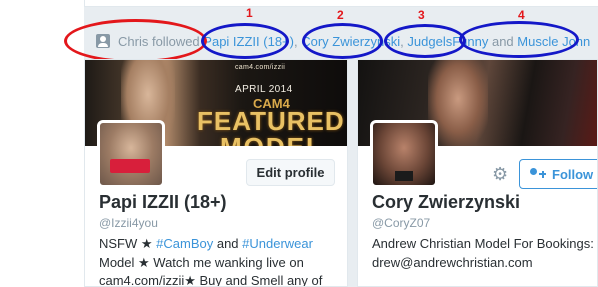  What do you see at coordinates (141, 279) in the screenshot?
I see `bio-link: cam4.com/izzii` at bounding box center [141, 279].